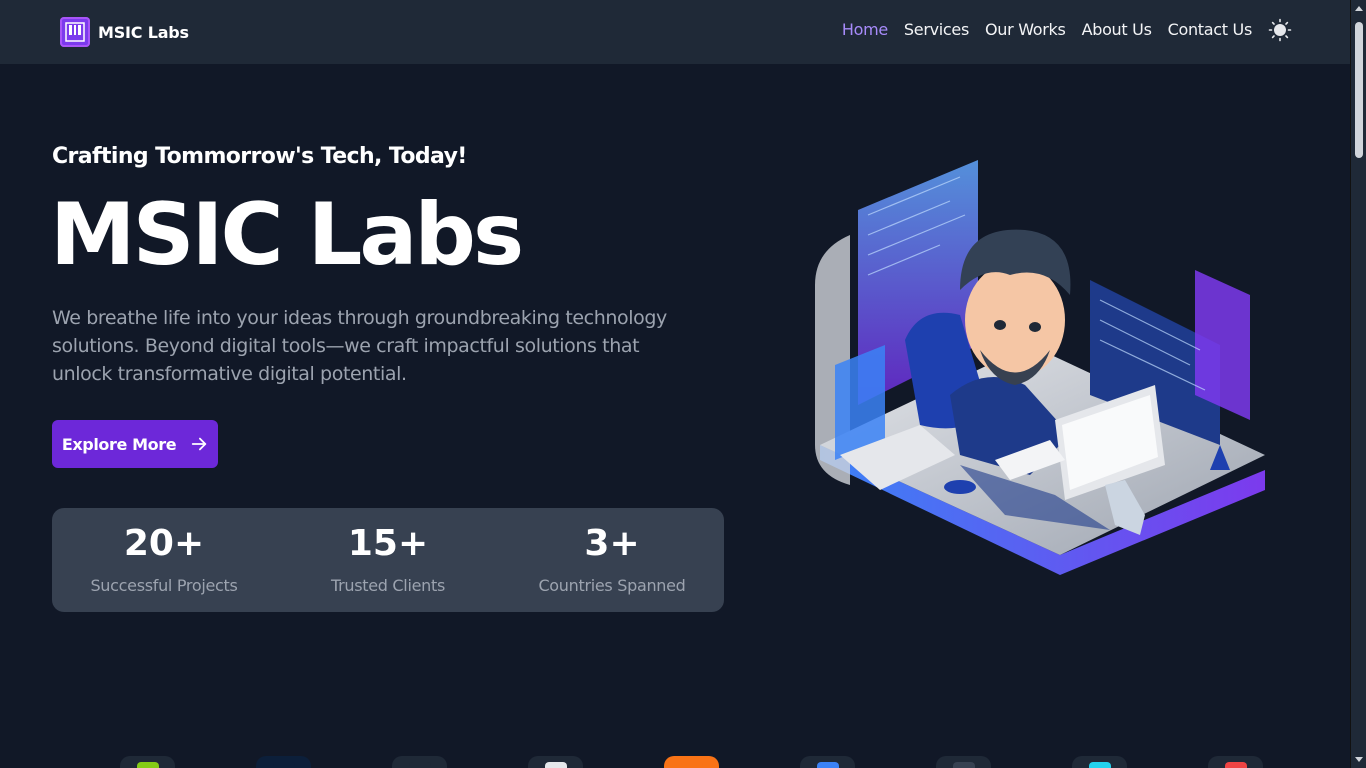 Image resolution: width=1366 pixels, height=768 pixels. What do you see at coordinates (119, 444) in the screenshot?
I see `explore-more-label: Explore More` at bounding box center [119, 444].